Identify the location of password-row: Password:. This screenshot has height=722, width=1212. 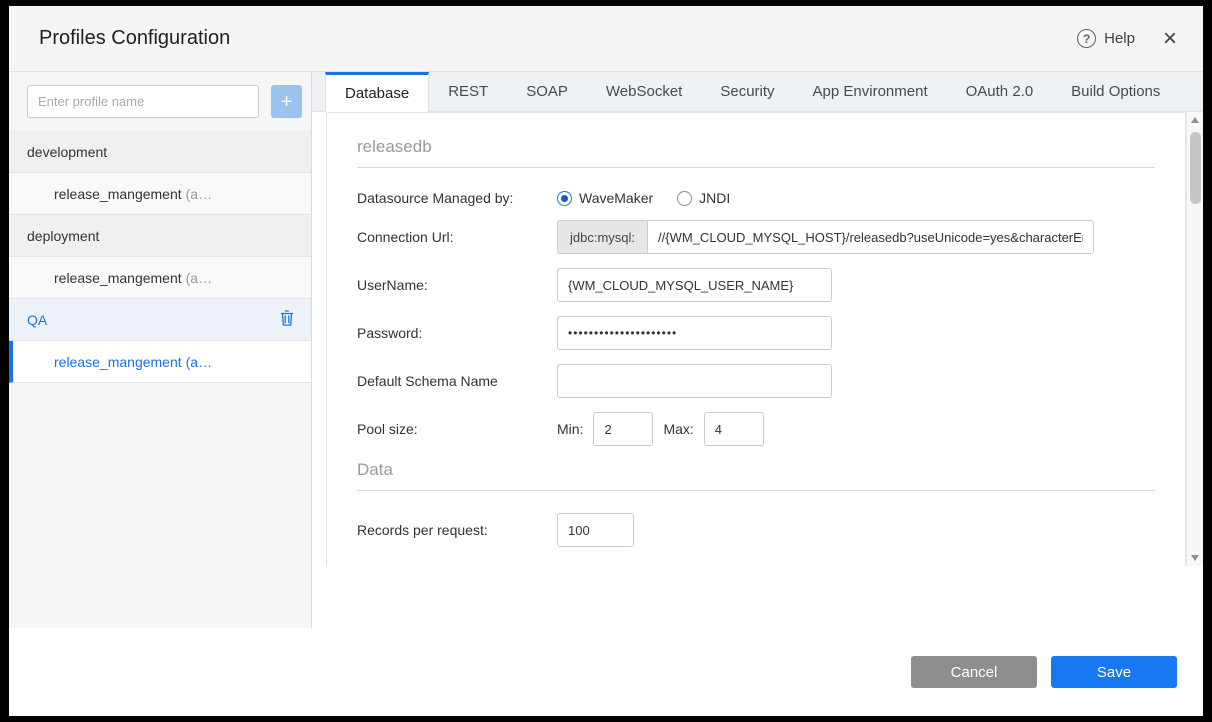
(756, 333).